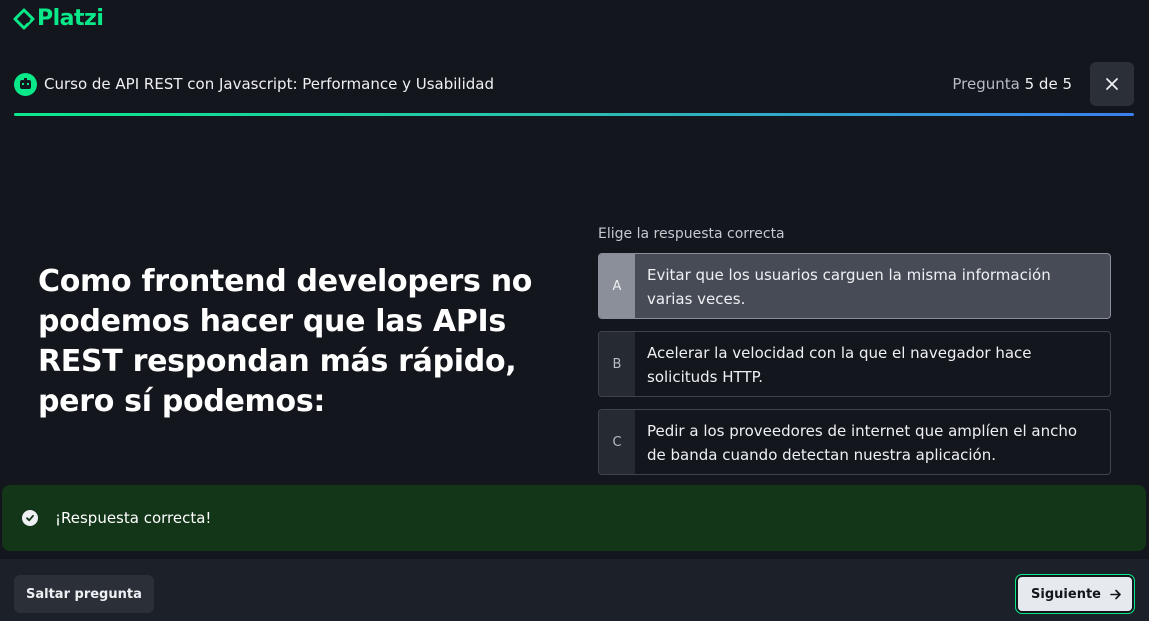 The height and width of the screenshot is (621, 1149). I want to click on quiz-progress-fill, so click(574, 114).